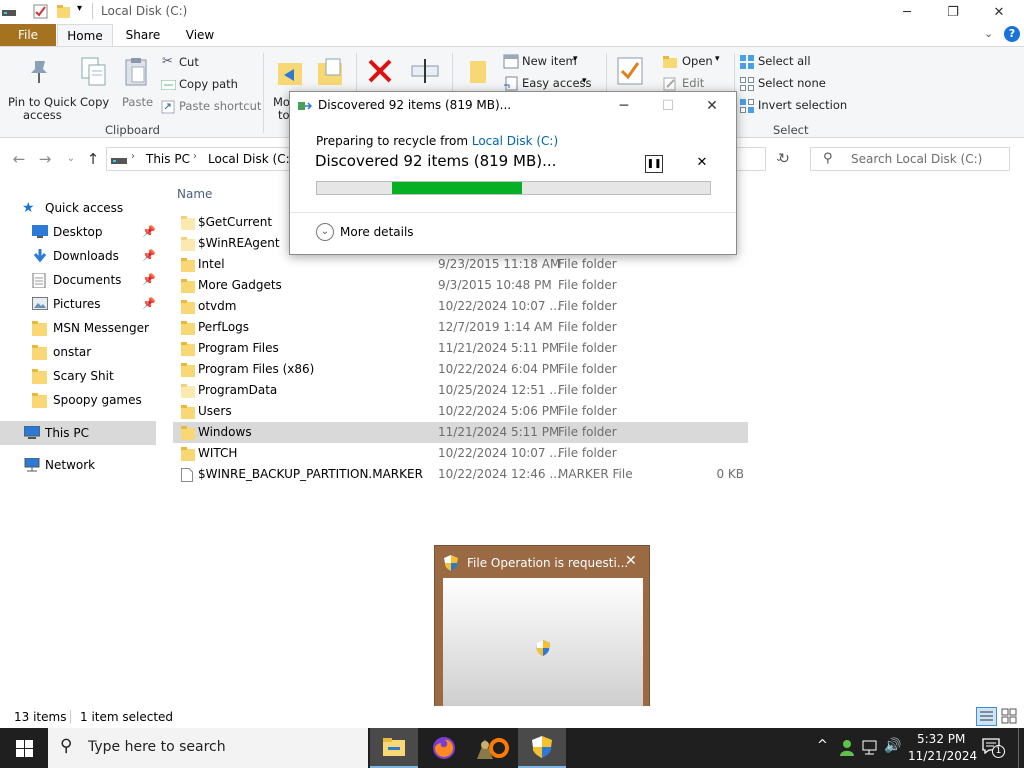 The height and width of the screenshot is (768, 1024). I want to click on customize-toolbar-icon: ▾, so click(79, 8).